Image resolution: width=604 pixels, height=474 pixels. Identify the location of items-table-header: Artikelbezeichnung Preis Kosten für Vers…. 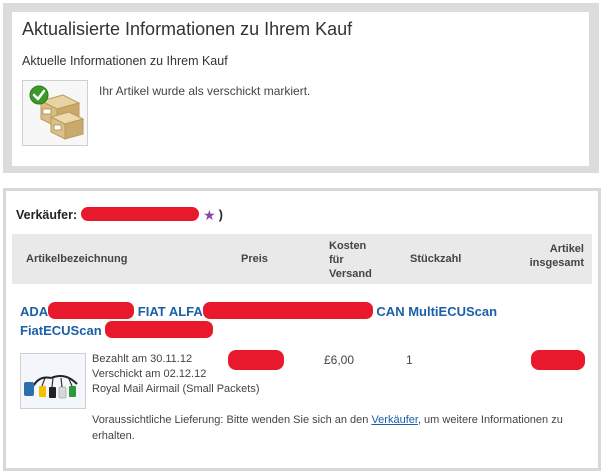
(302, 259).